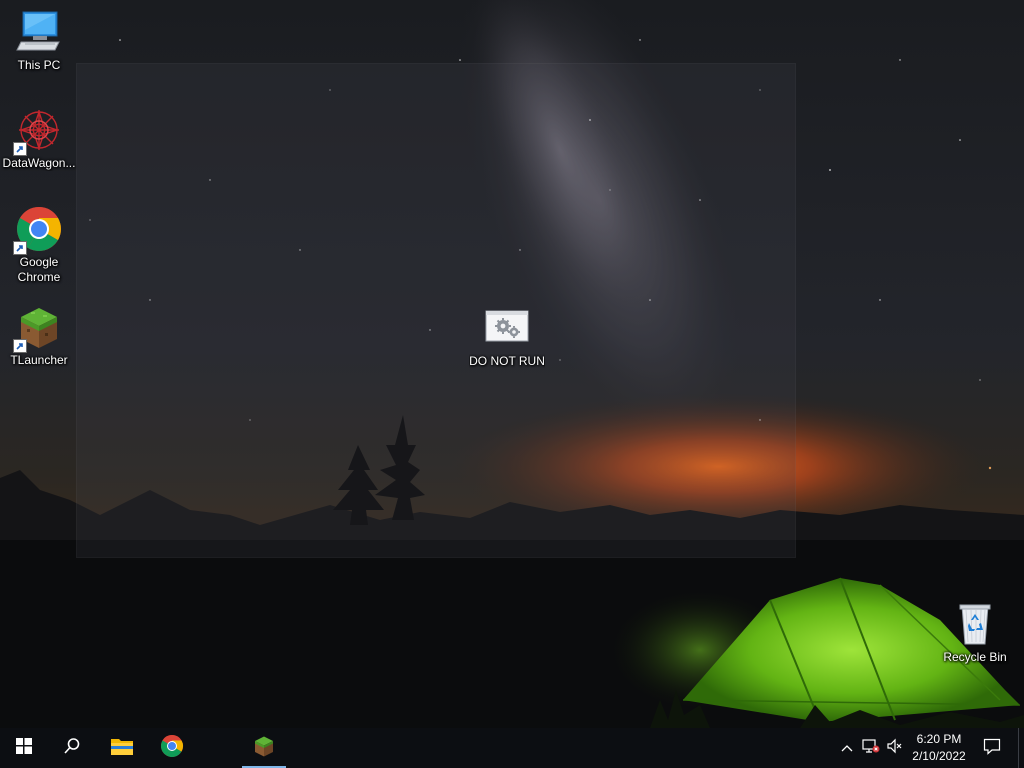  Describe the element at coordinates (975, 624) in the screenshot. I see `recycle-bin-icon` at that location.